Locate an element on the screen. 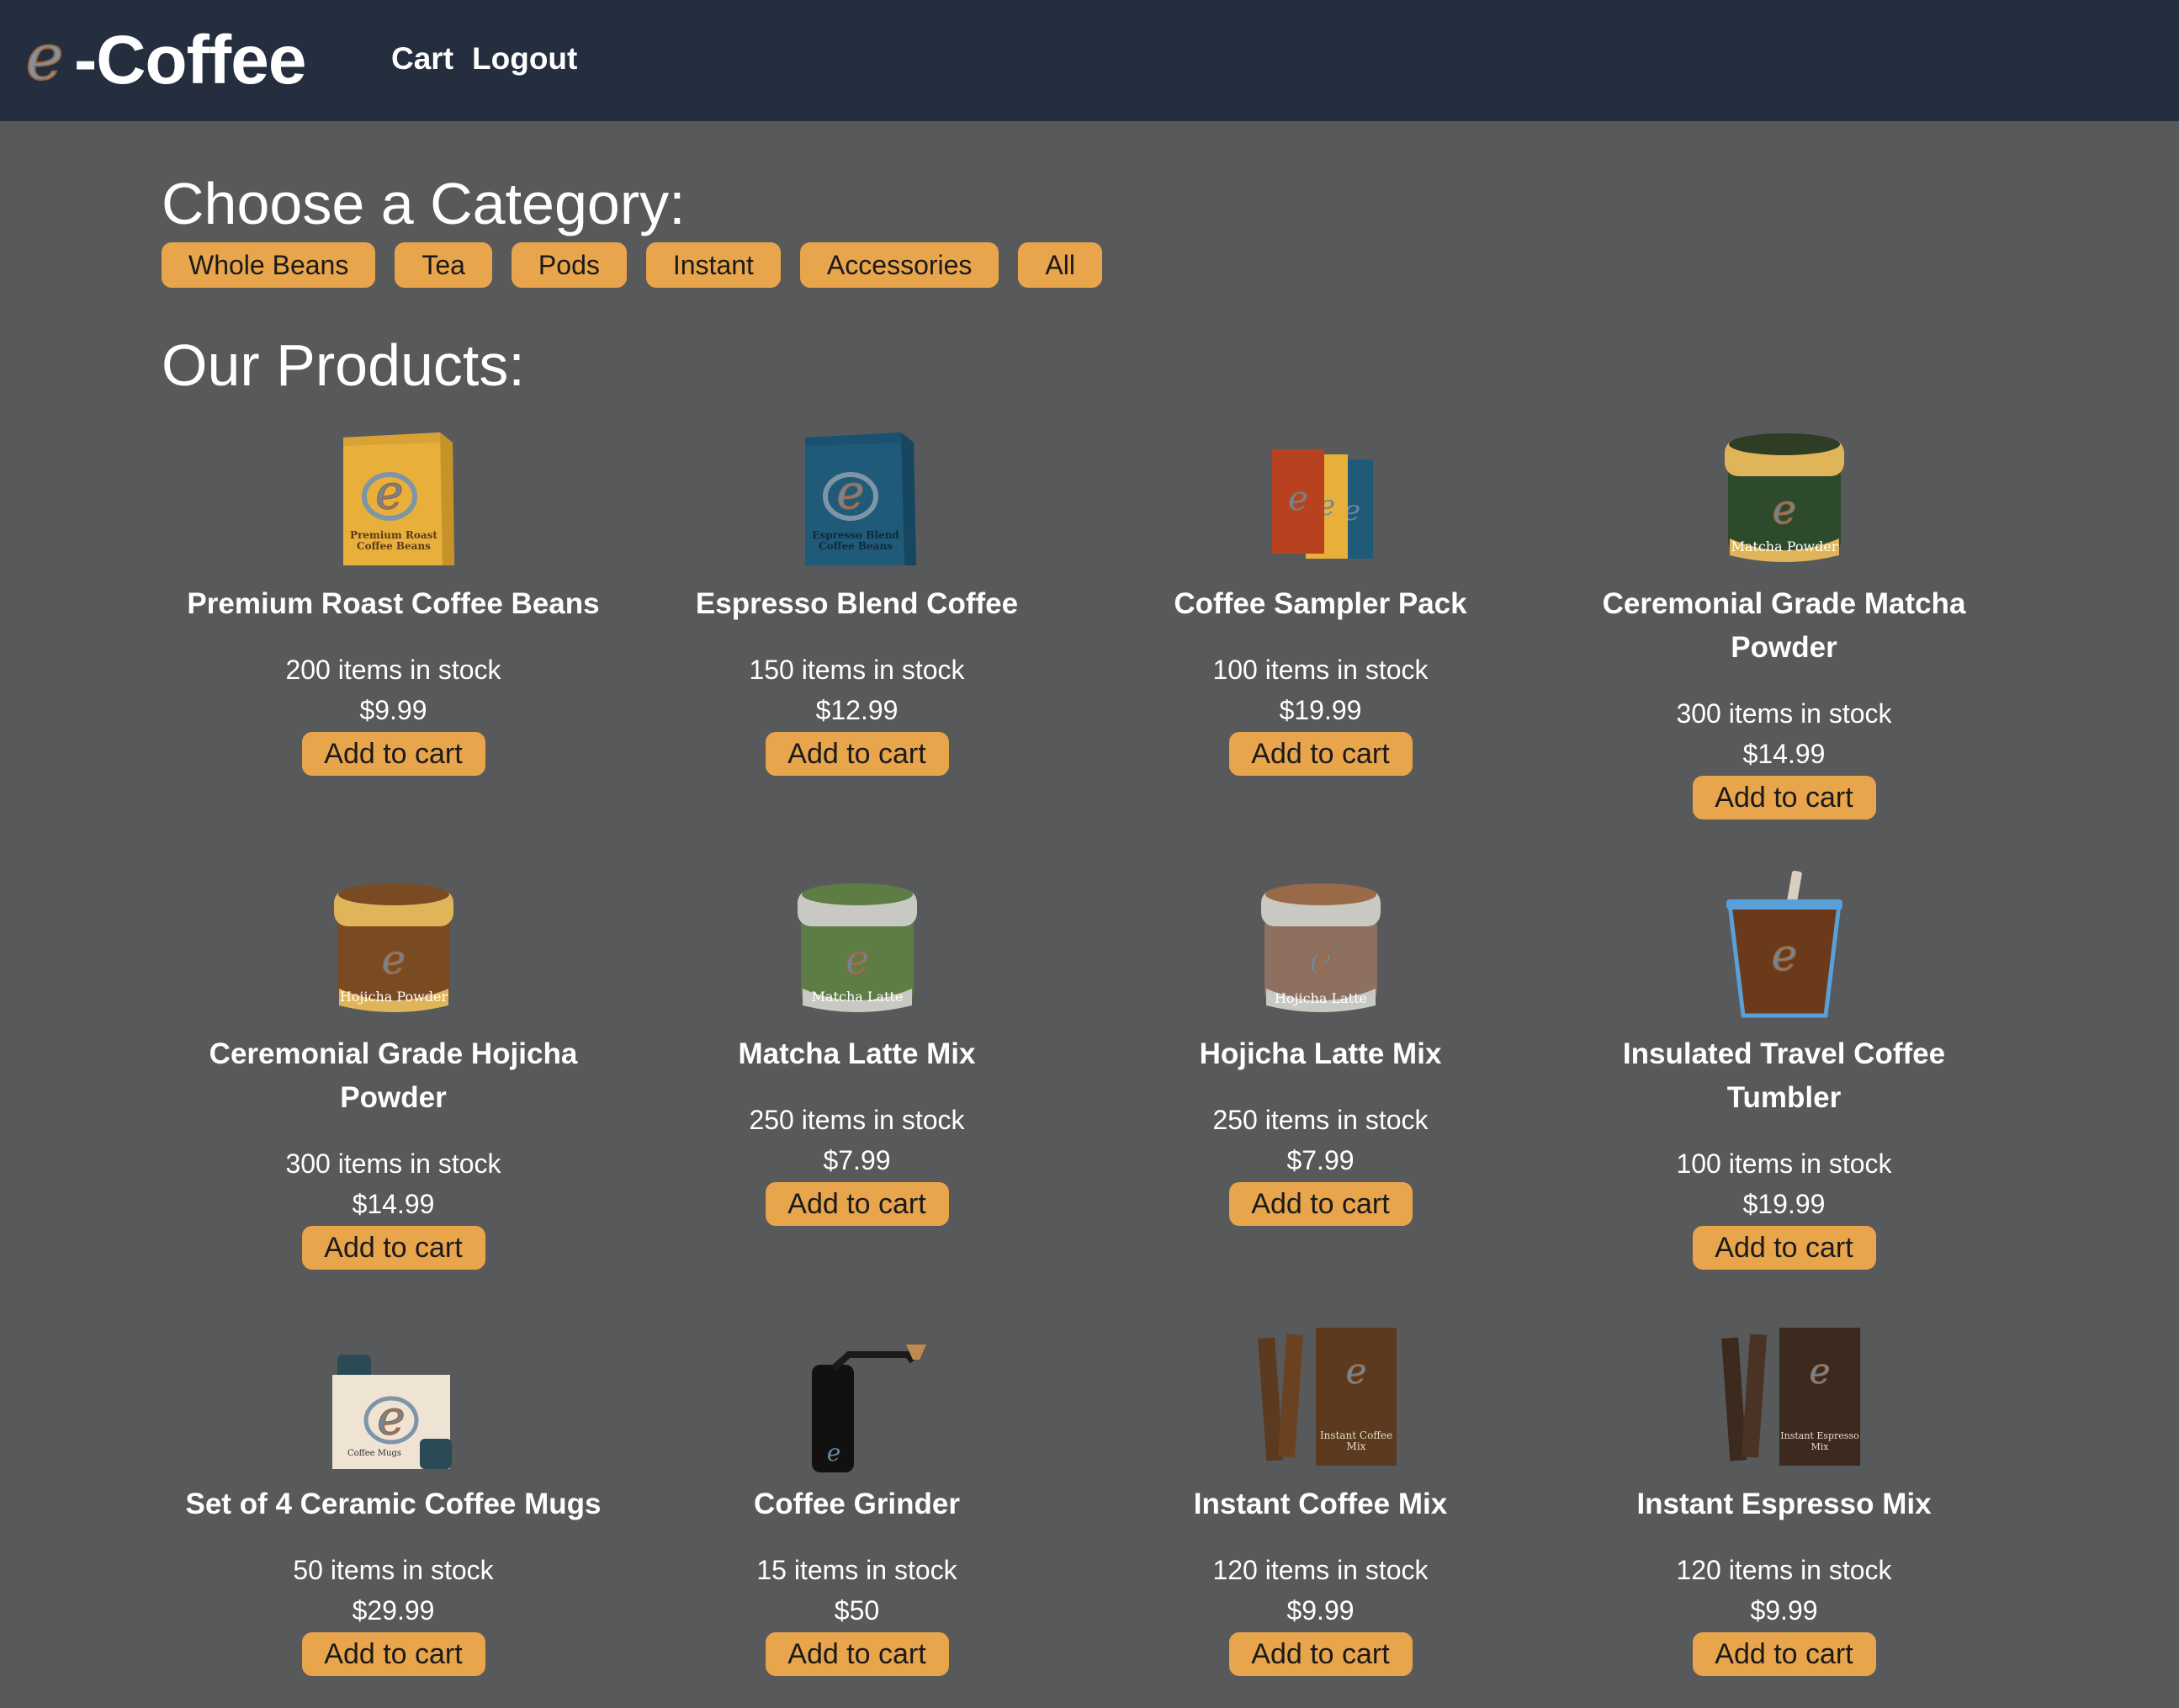 The image size is (2179, 1708). product-image: e Instant Coffee Mix is located at coordinates (1320, 1397).